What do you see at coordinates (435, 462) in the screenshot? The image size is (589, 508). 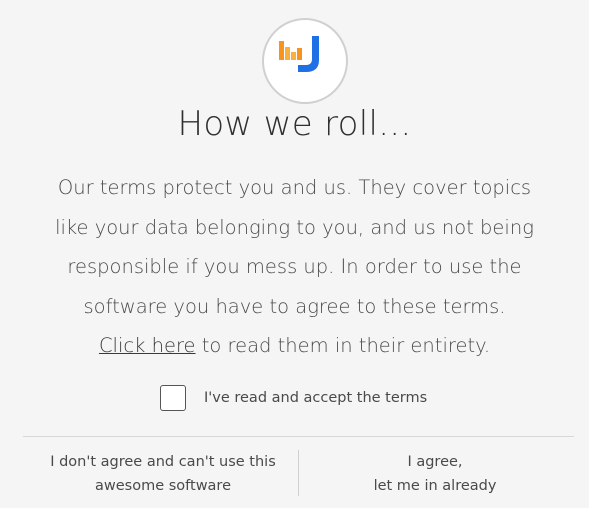 I see `agree-label-line-1: I agree,` at bounding box center [435, 462].